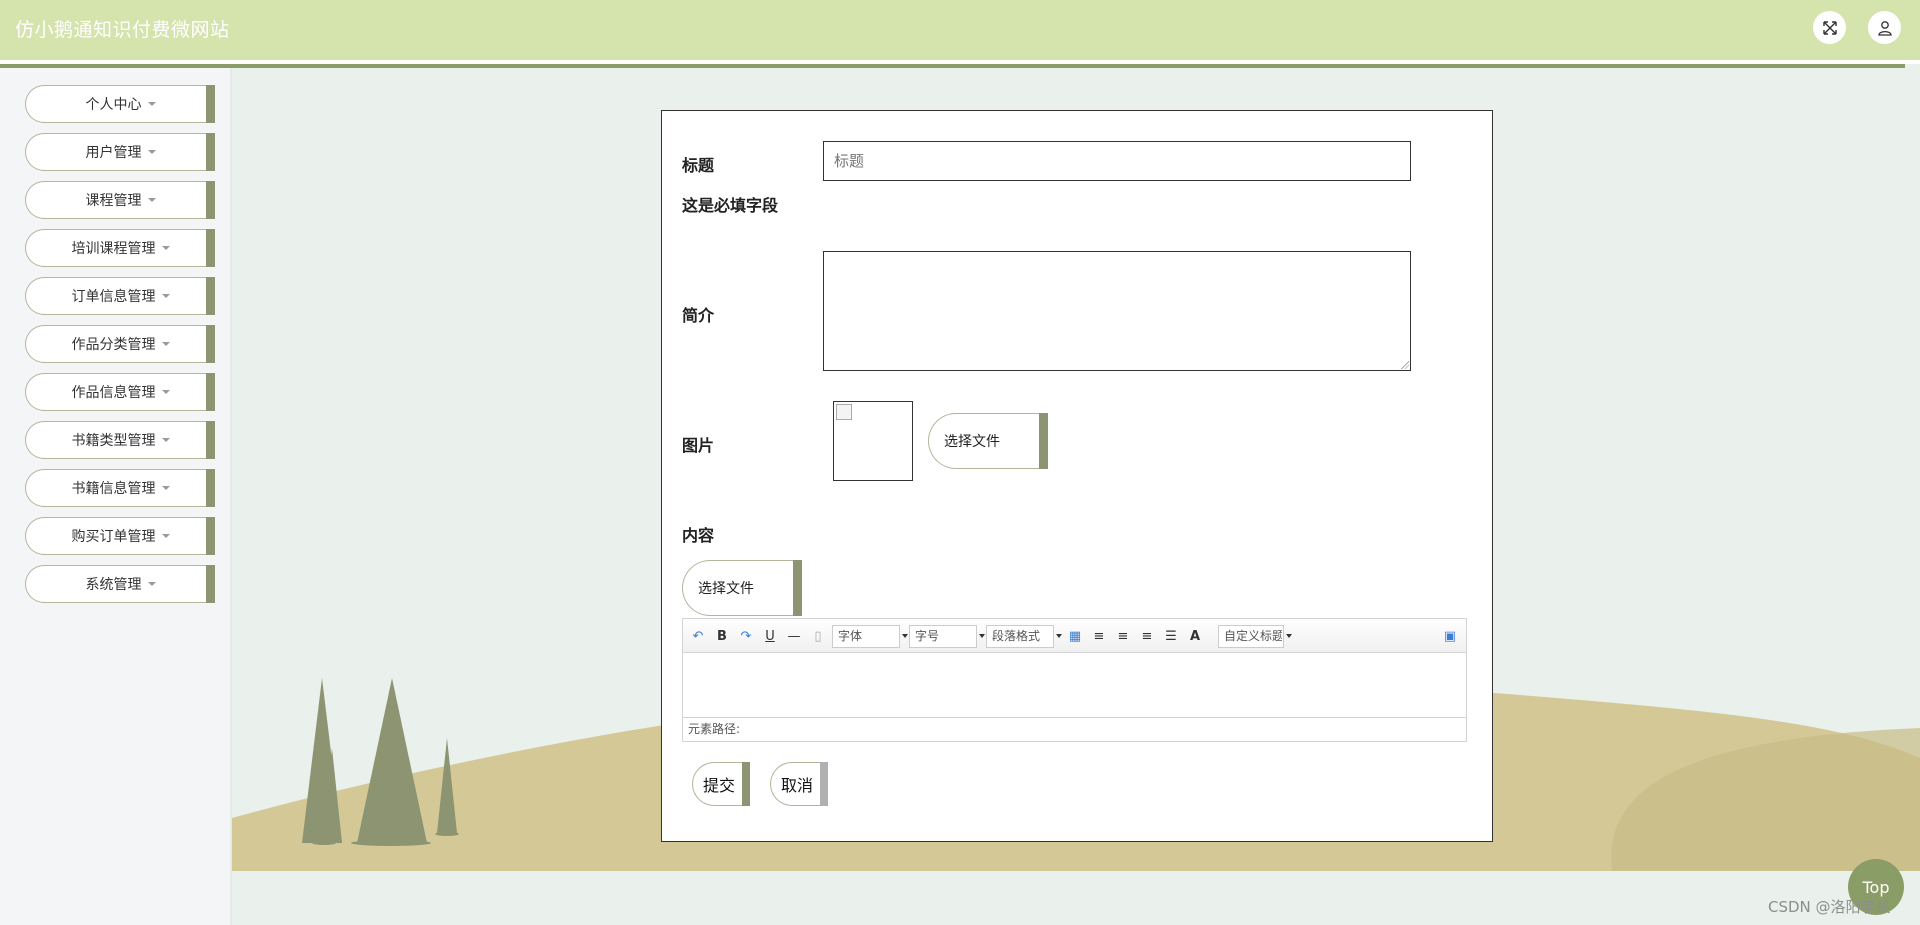 Image resolution: width=1920 pixels, height=925 pixels. What do you see at coordinates (844, 412) in the screenshot?
I see `broken-image-icon` at bounding box center [844, 412].